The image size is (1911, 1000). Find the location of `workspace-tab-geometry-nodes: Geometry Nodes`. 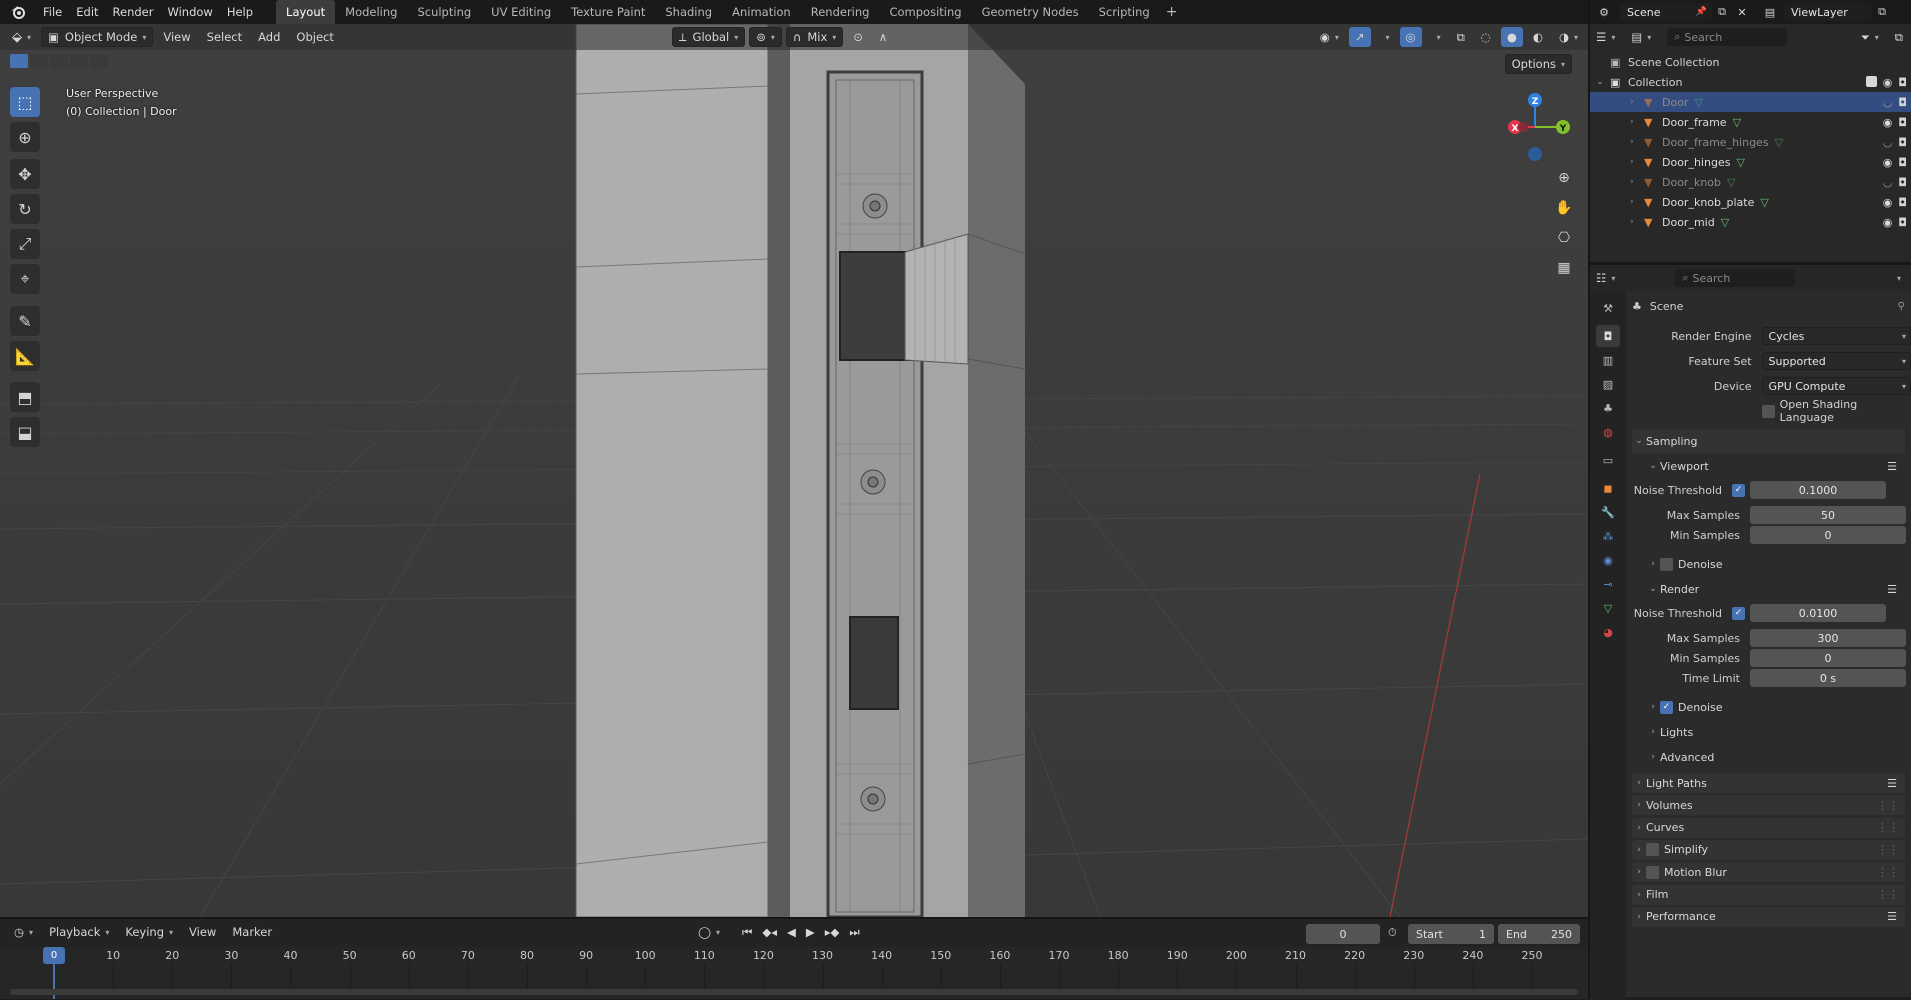

workspace-tab-geometry-nodes: Geometry Nodes is located at coordinates (1030, 12).